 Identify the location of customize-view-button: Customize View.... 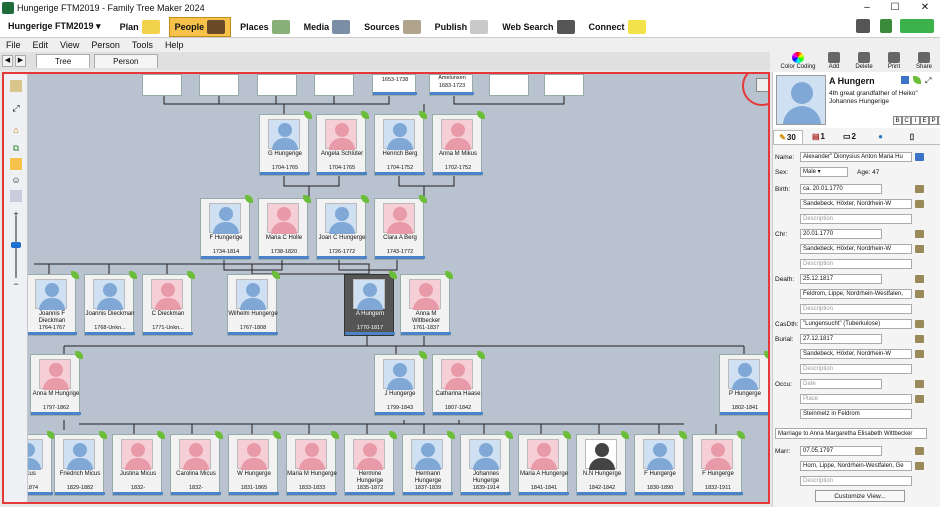
(860, 496).